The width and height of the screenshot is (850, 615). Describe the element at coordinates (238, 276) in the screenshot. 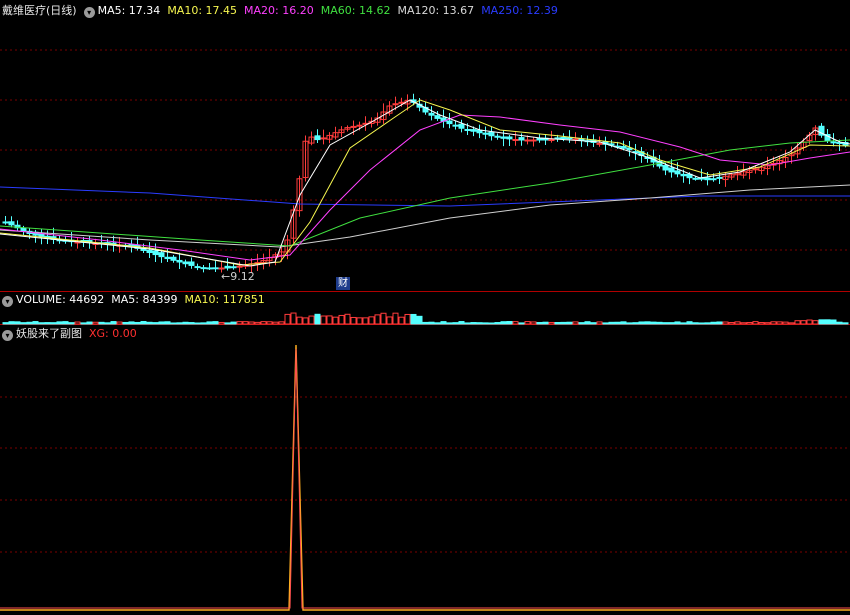

I see `low-price-marker: ←9.12` at that location.